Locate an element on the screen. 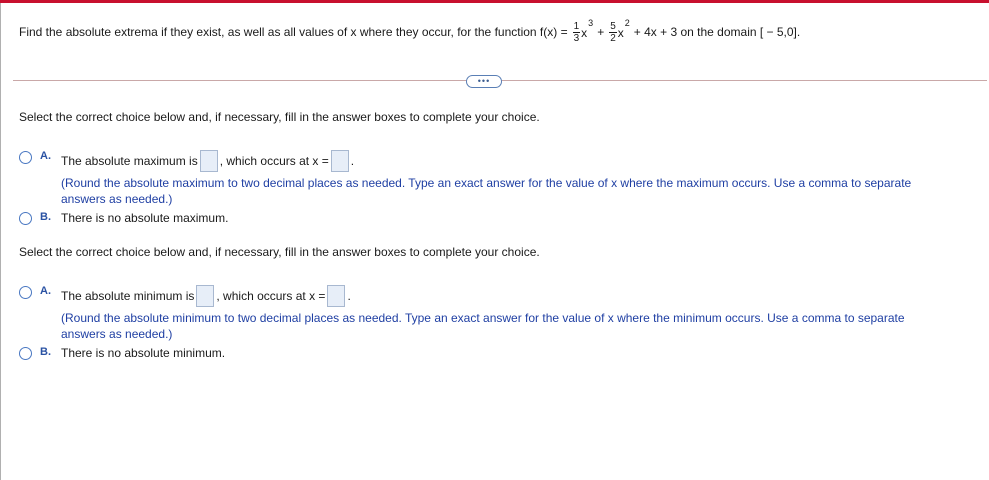 This screenshot has height=480, width=989. part1-option-b-letter: B. is located at coordinates (45, 217).